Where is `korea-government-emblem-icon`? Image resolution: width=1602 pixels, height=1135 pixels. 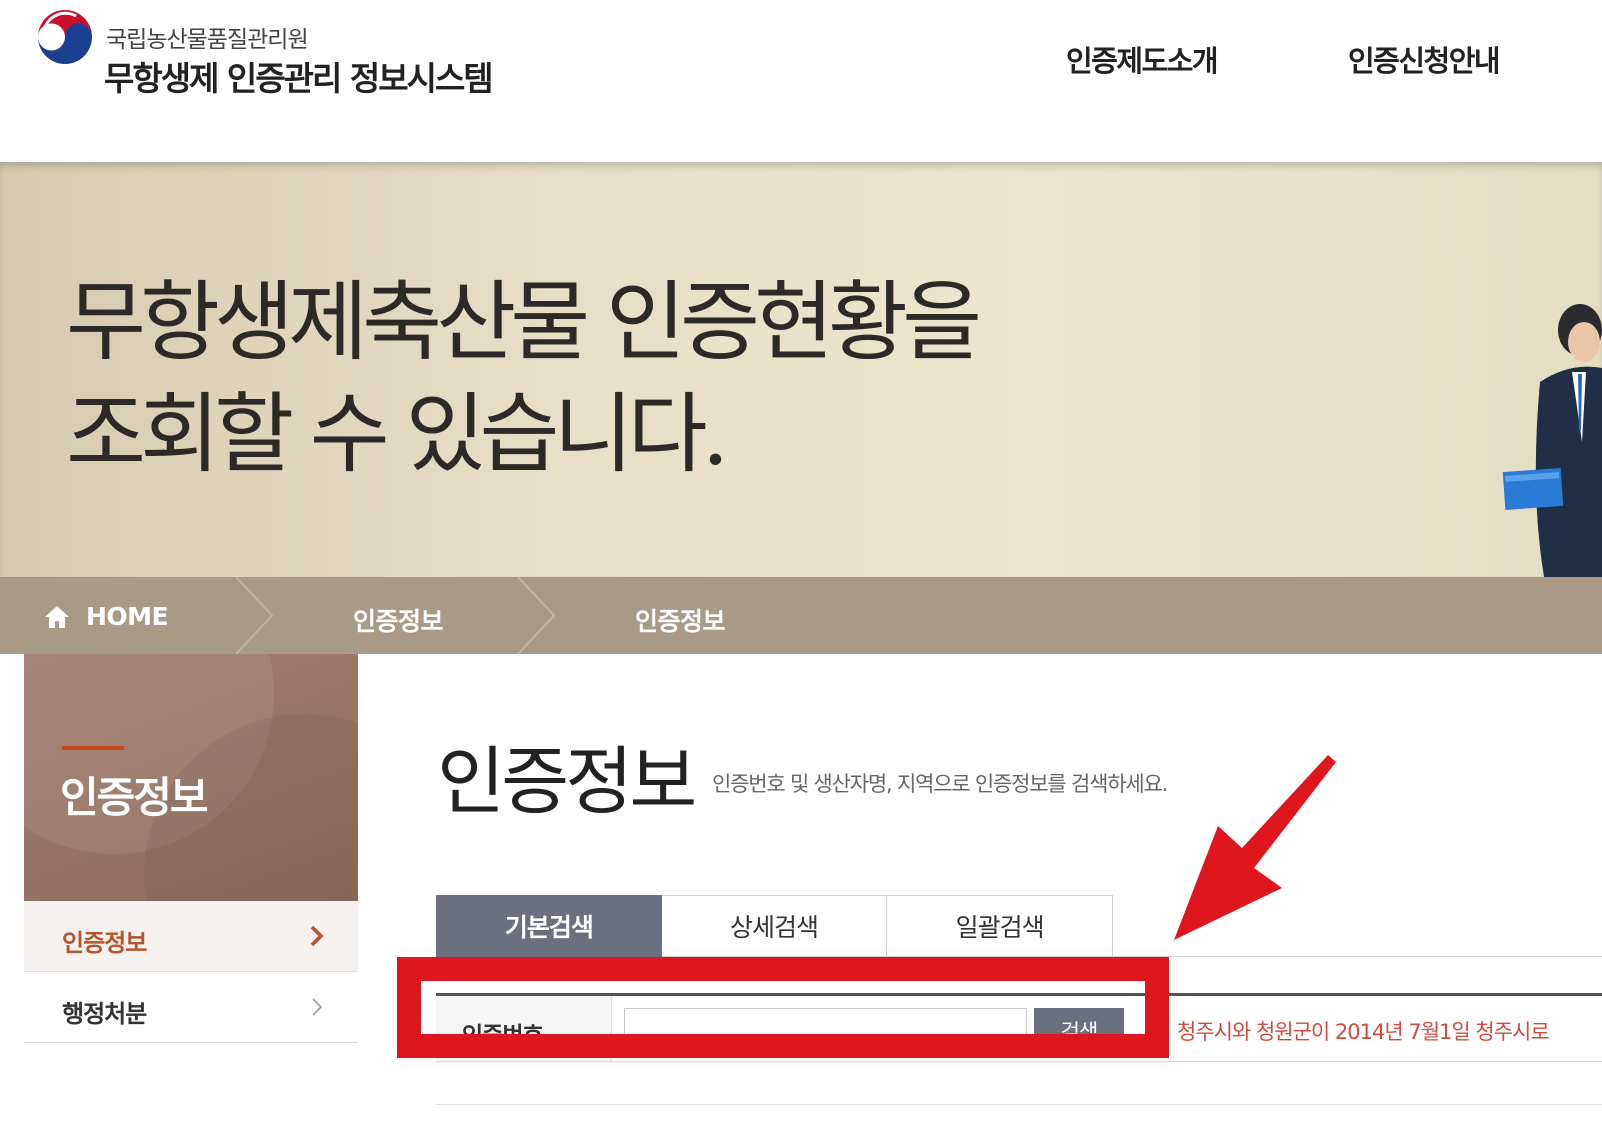
korea-government-emblem-icon is located at coordinates (65, 37).